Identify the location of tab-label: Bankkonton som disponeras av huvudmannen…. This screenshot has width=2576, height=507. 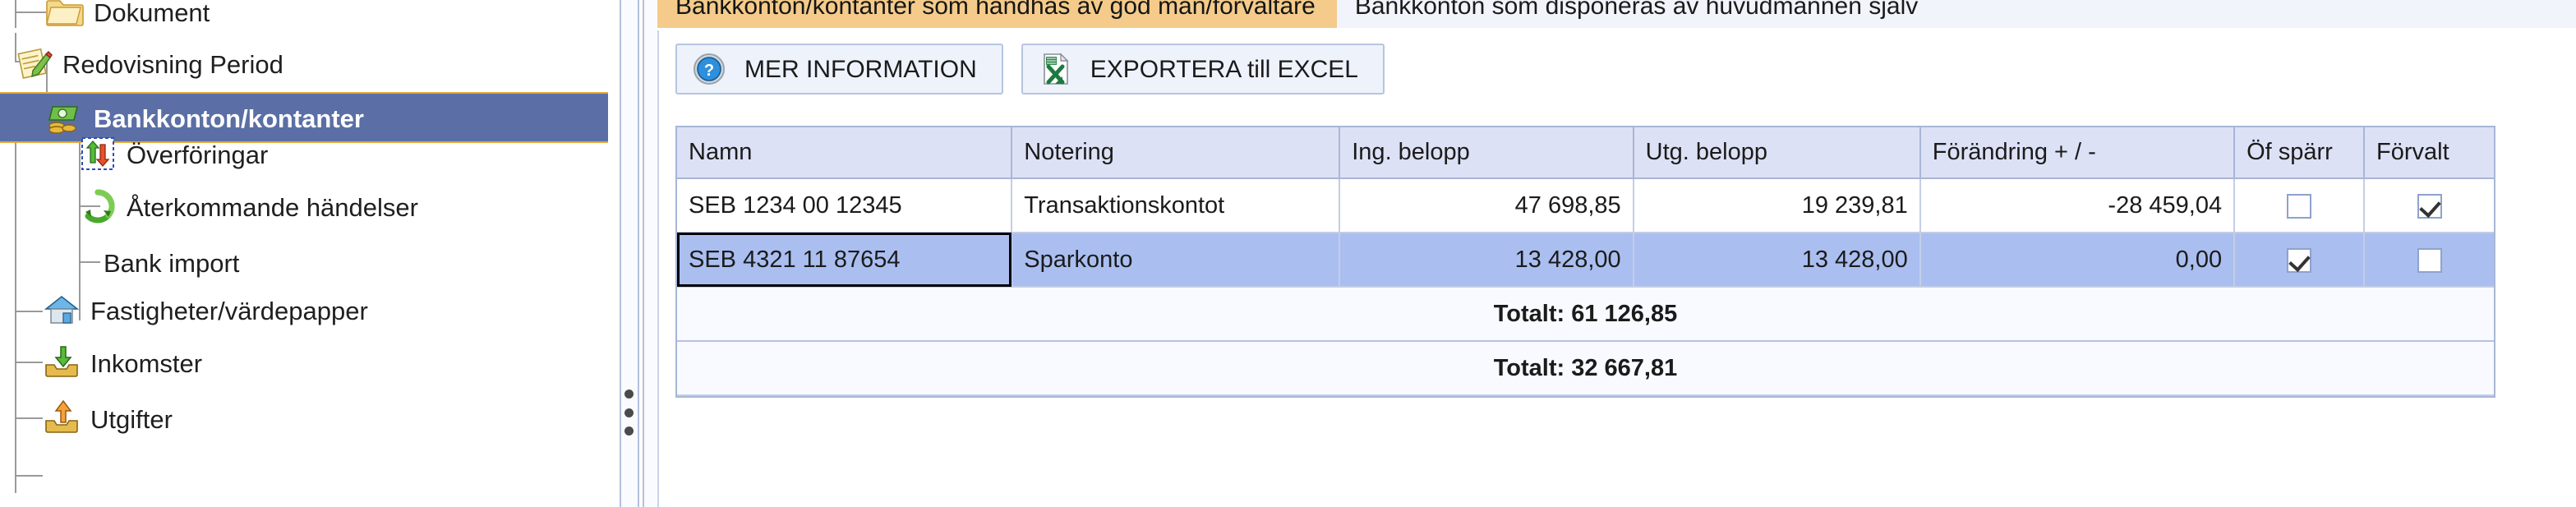
(1636, 10).